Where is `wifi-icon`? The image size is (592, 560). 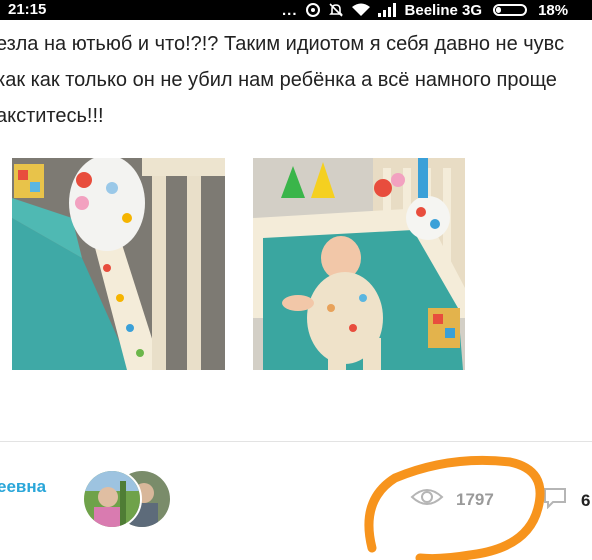
wifi-icon is located at coordinates (361, 10).